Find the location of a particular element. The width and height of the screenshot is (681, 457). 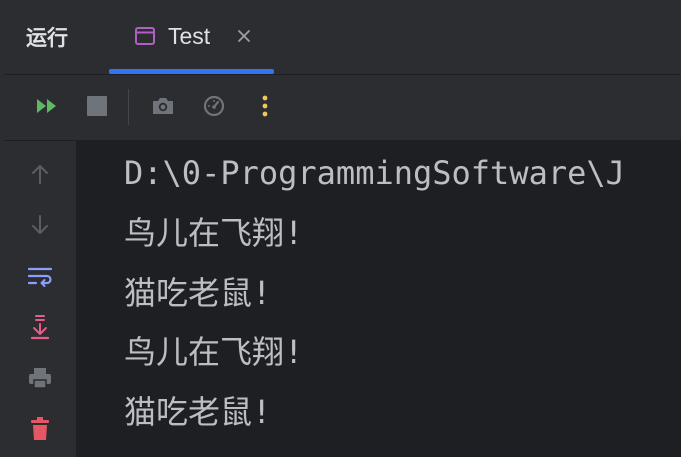

trash-icon is located at coordinates (40, 431).